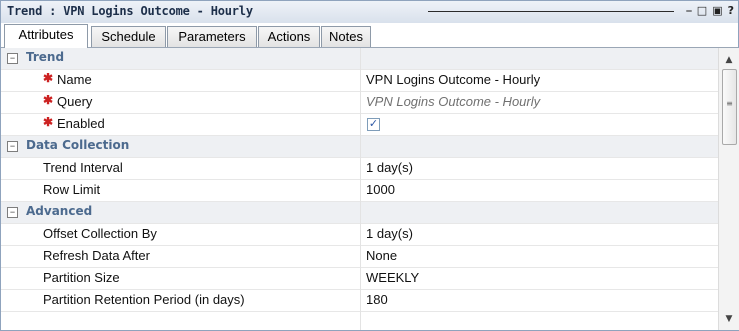 This screenshot has height=331, width=739. I want to click on tab-schedule: Schedule, so click(128, 36).